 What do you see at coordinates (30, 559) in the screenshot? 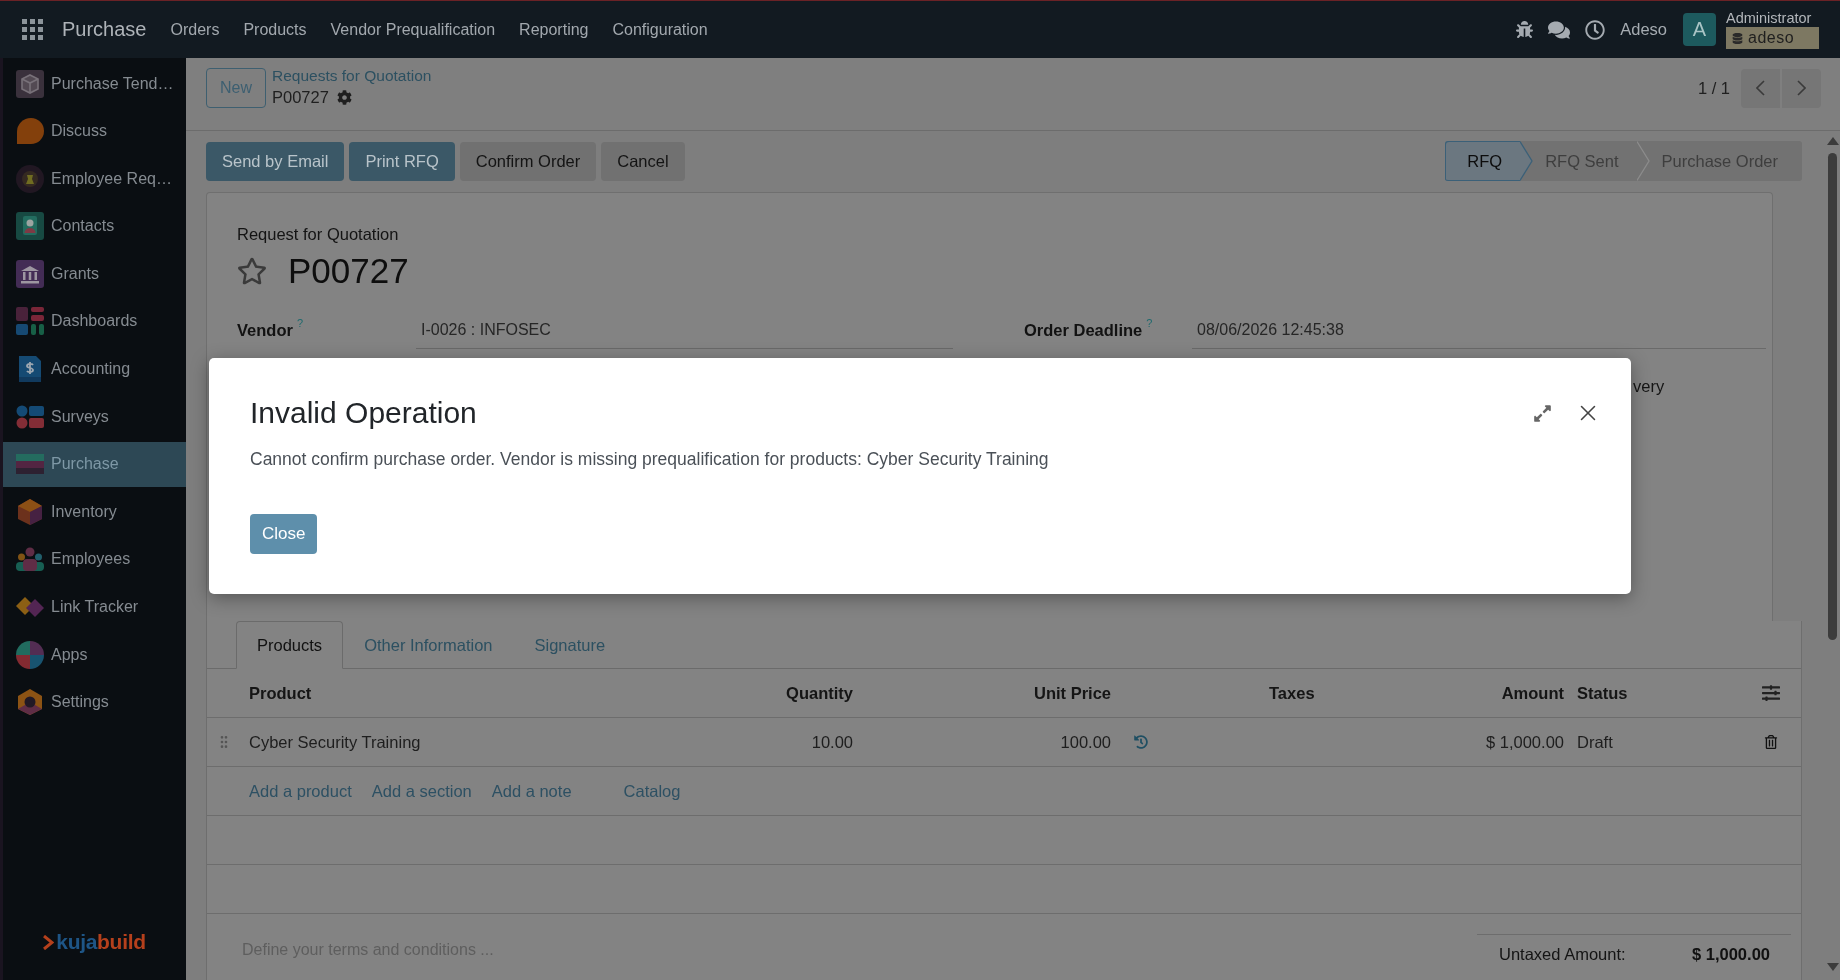
I see `people-icon` at bounding box center [30, 559].